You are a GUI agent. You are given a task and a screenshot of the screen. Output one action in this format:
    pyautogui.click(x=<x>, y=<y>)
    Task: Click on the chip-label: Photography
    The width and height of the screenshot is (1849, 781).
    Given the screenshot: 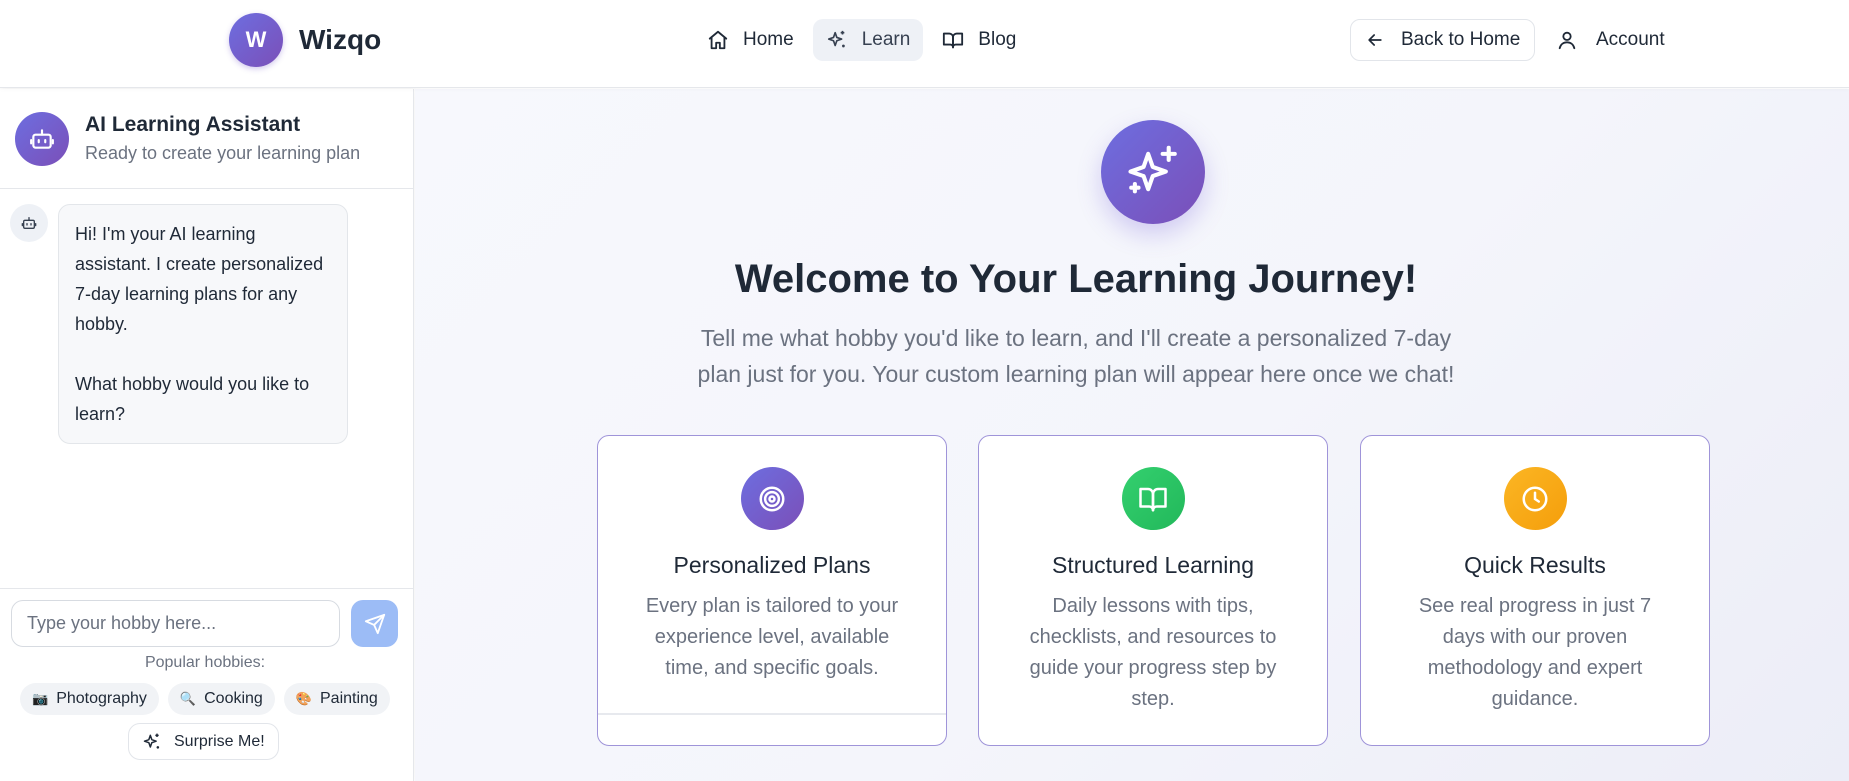 What is the action you would take?
    pyautogui.click(x=101, y=698)
    